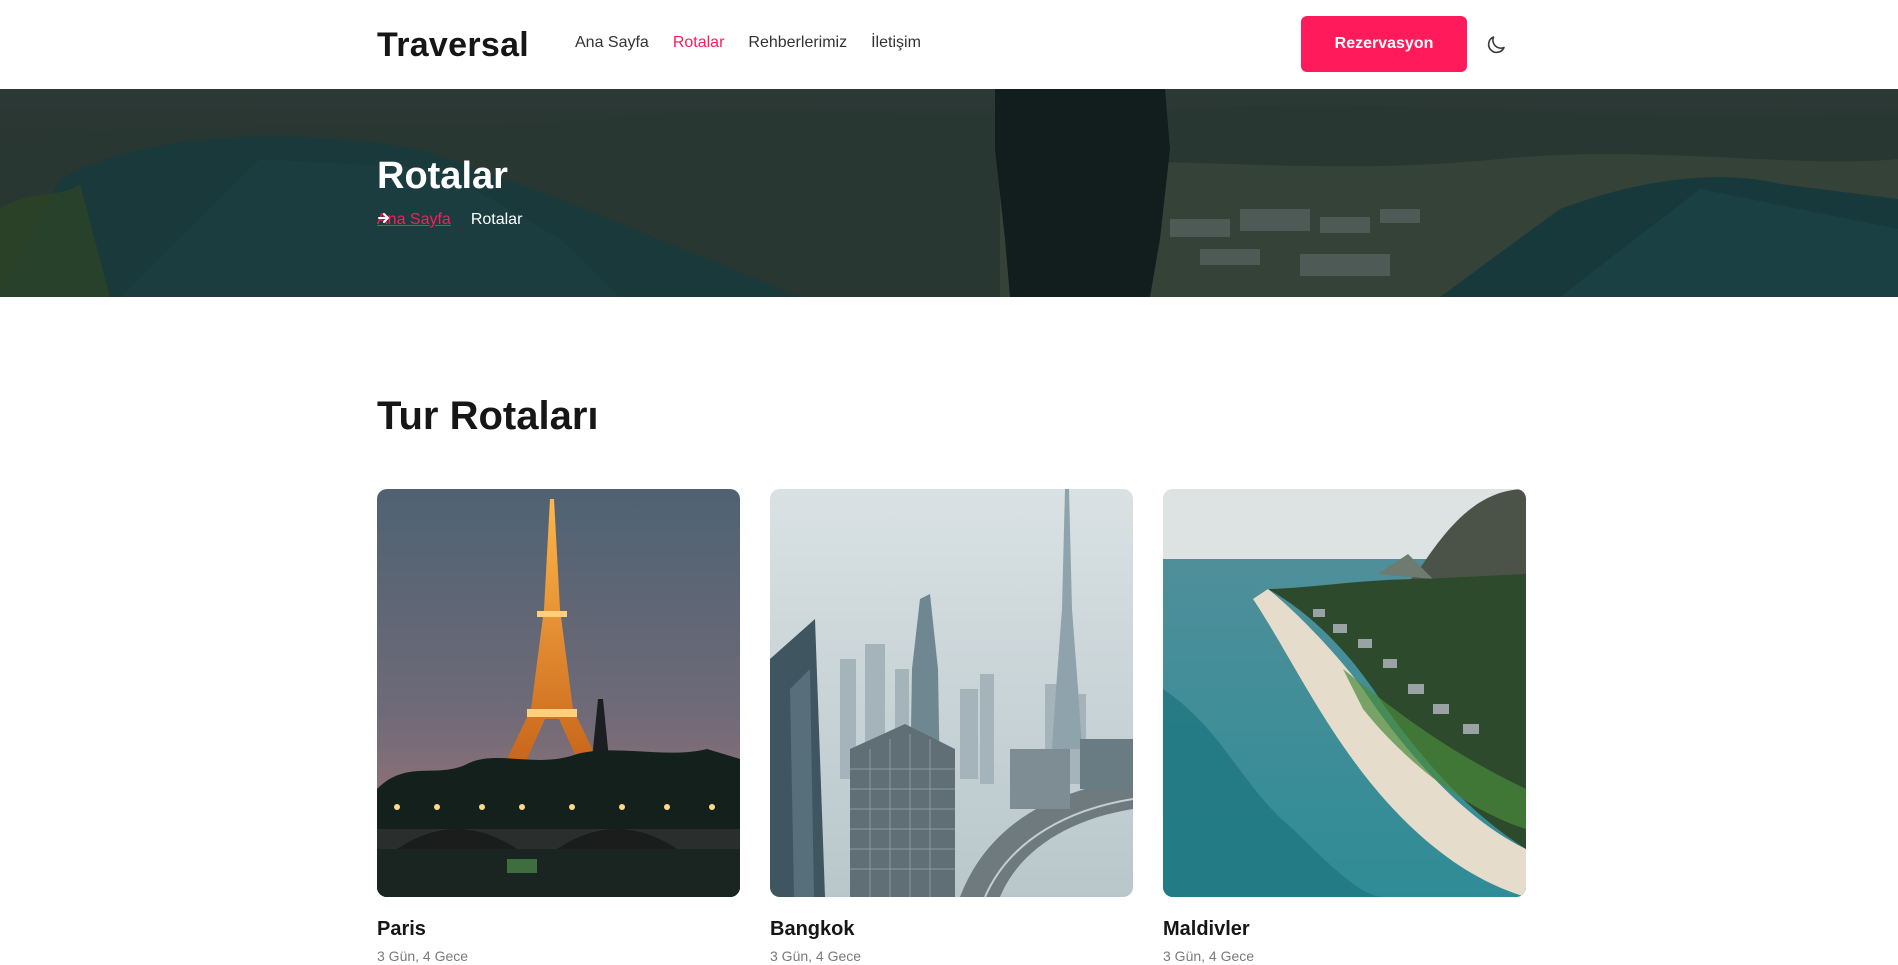 The image size is (1898, 965). I want to click on brand-logo: Traversal, so click(453, 45).